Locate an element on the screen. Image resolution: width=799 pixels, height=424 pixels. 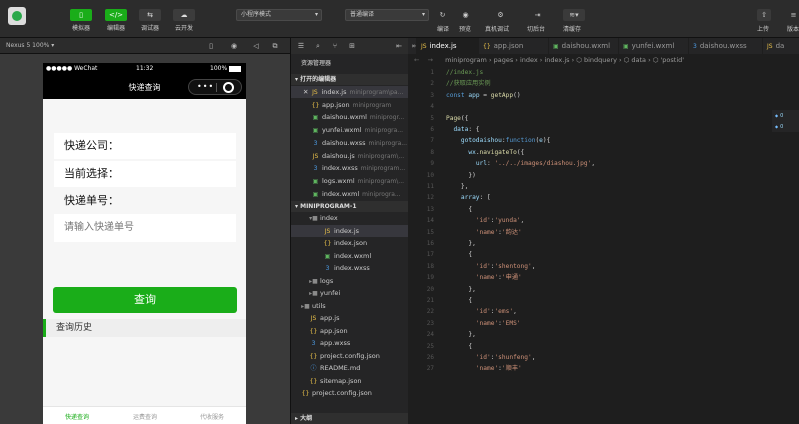
code-line: const app = getApp() is located at coordinates (483, 95).